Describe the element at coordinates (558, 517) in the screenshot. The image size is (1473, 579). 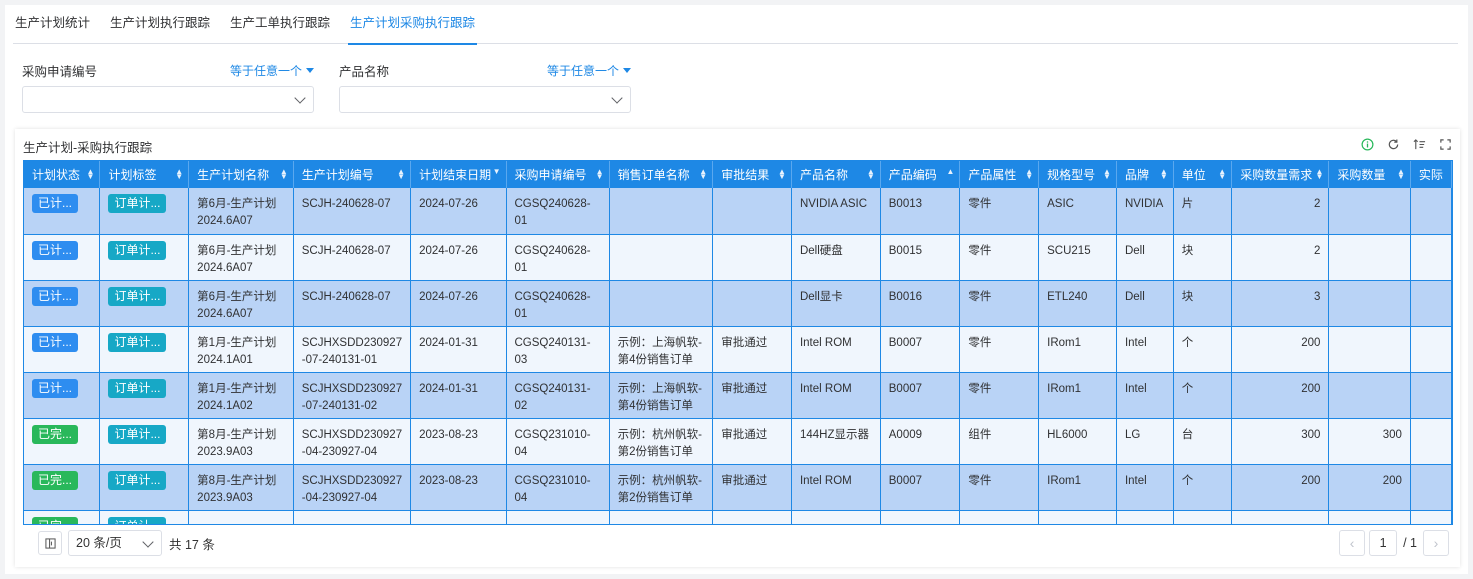
I see `cell-pr-no` at that location.